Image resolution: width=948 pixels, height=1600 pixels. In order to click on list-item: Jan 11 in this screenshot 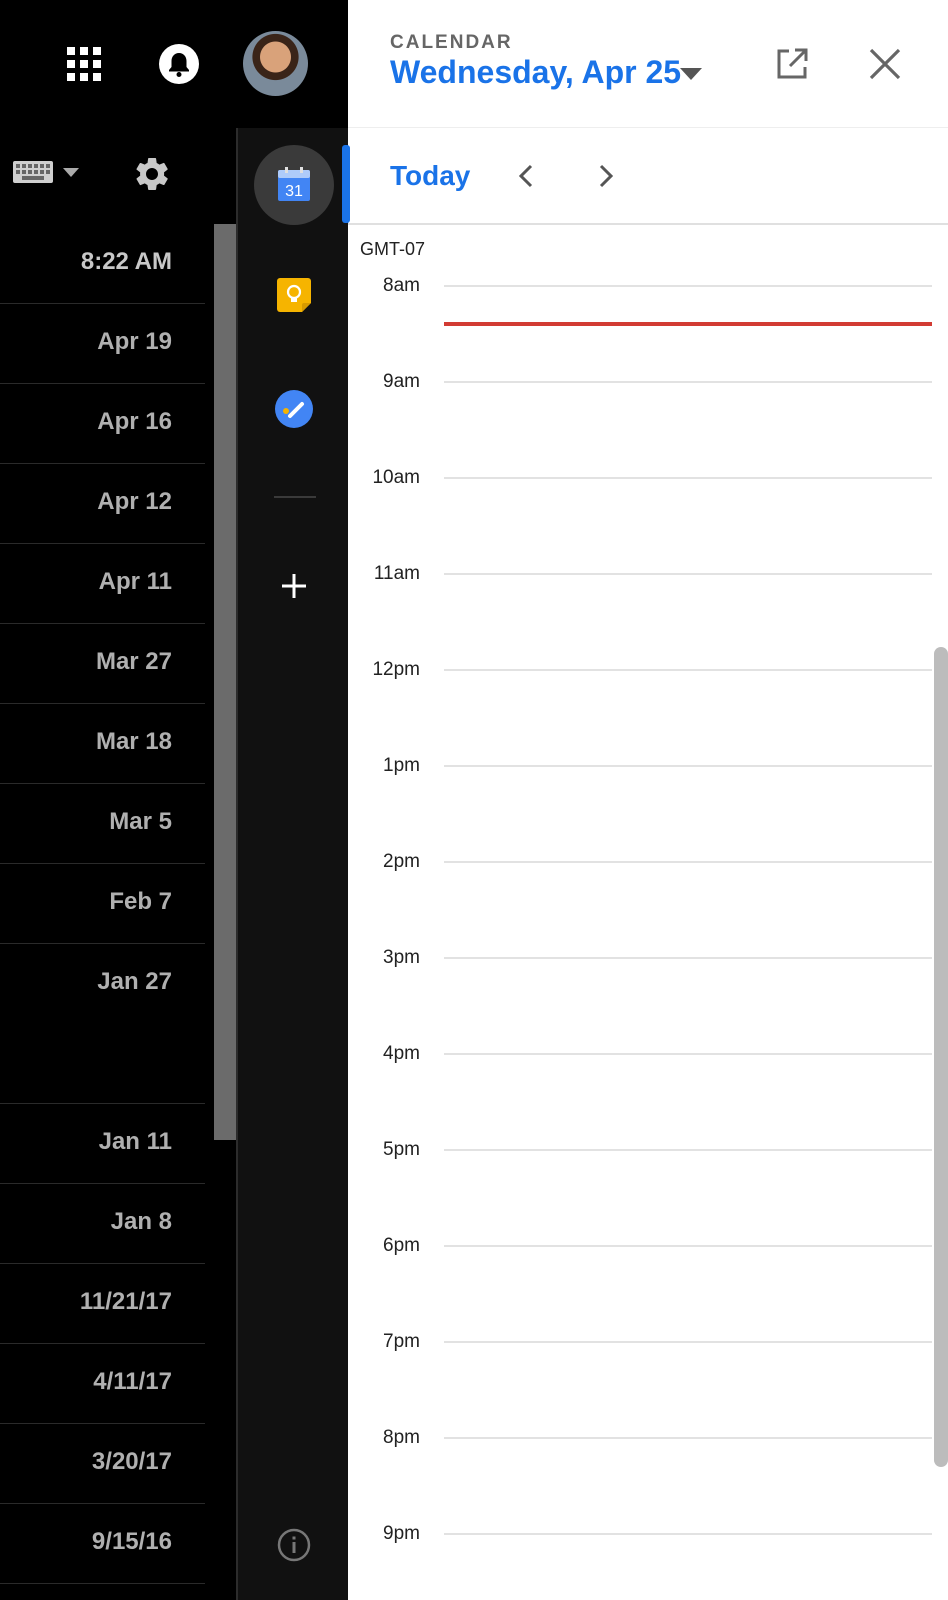, I will do `click(102, 1144)`.